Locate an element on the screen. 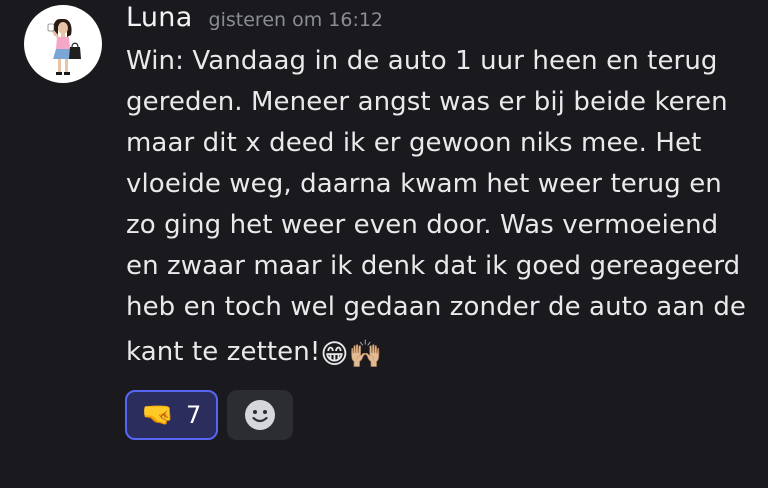 The width and height of the screenshot is (768, 488). timestamp: gisteren om 16:12 is located at coordinates (296, 20).